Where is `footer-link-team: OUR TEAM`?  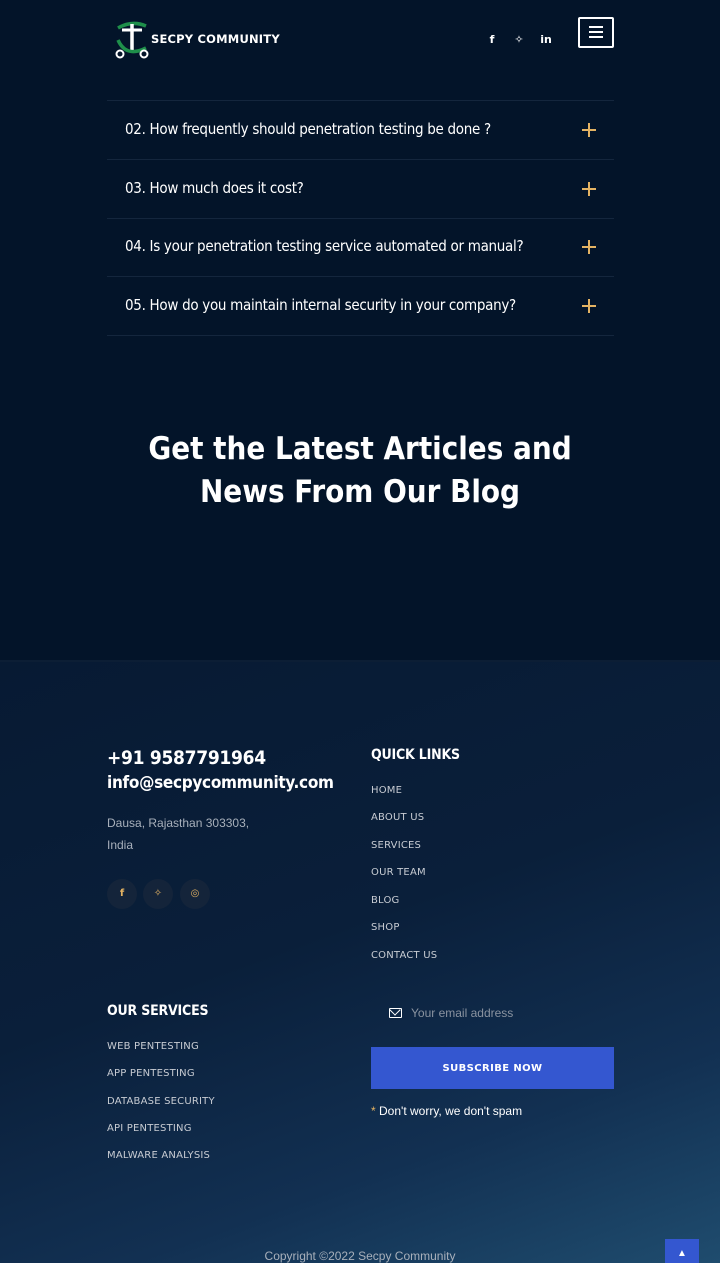
footer-link-team: OUR TEAM is located at coordinates (398, 872).